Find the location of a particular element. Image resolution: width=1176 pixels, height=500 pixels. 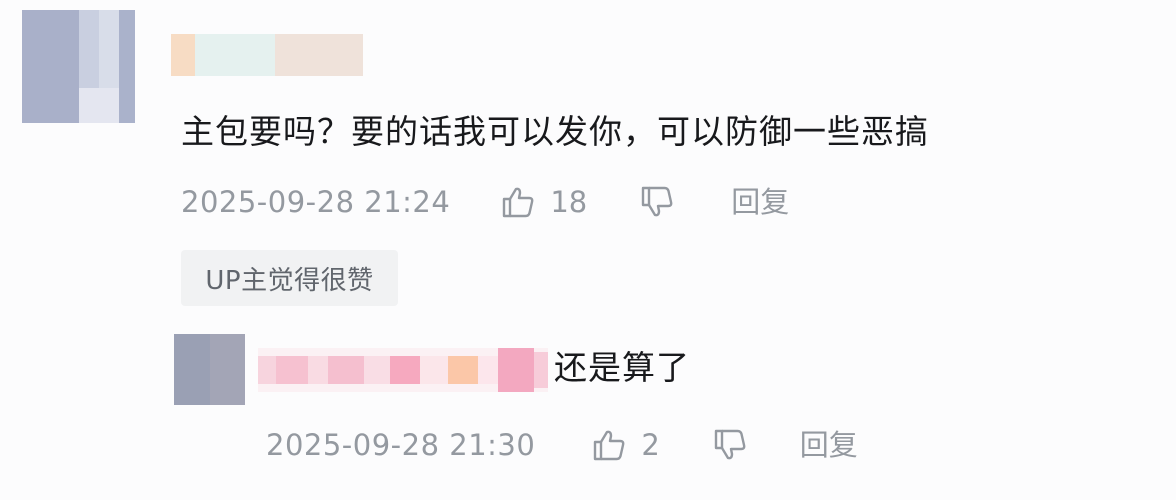

reply-username is located at coordinates (403, 370).